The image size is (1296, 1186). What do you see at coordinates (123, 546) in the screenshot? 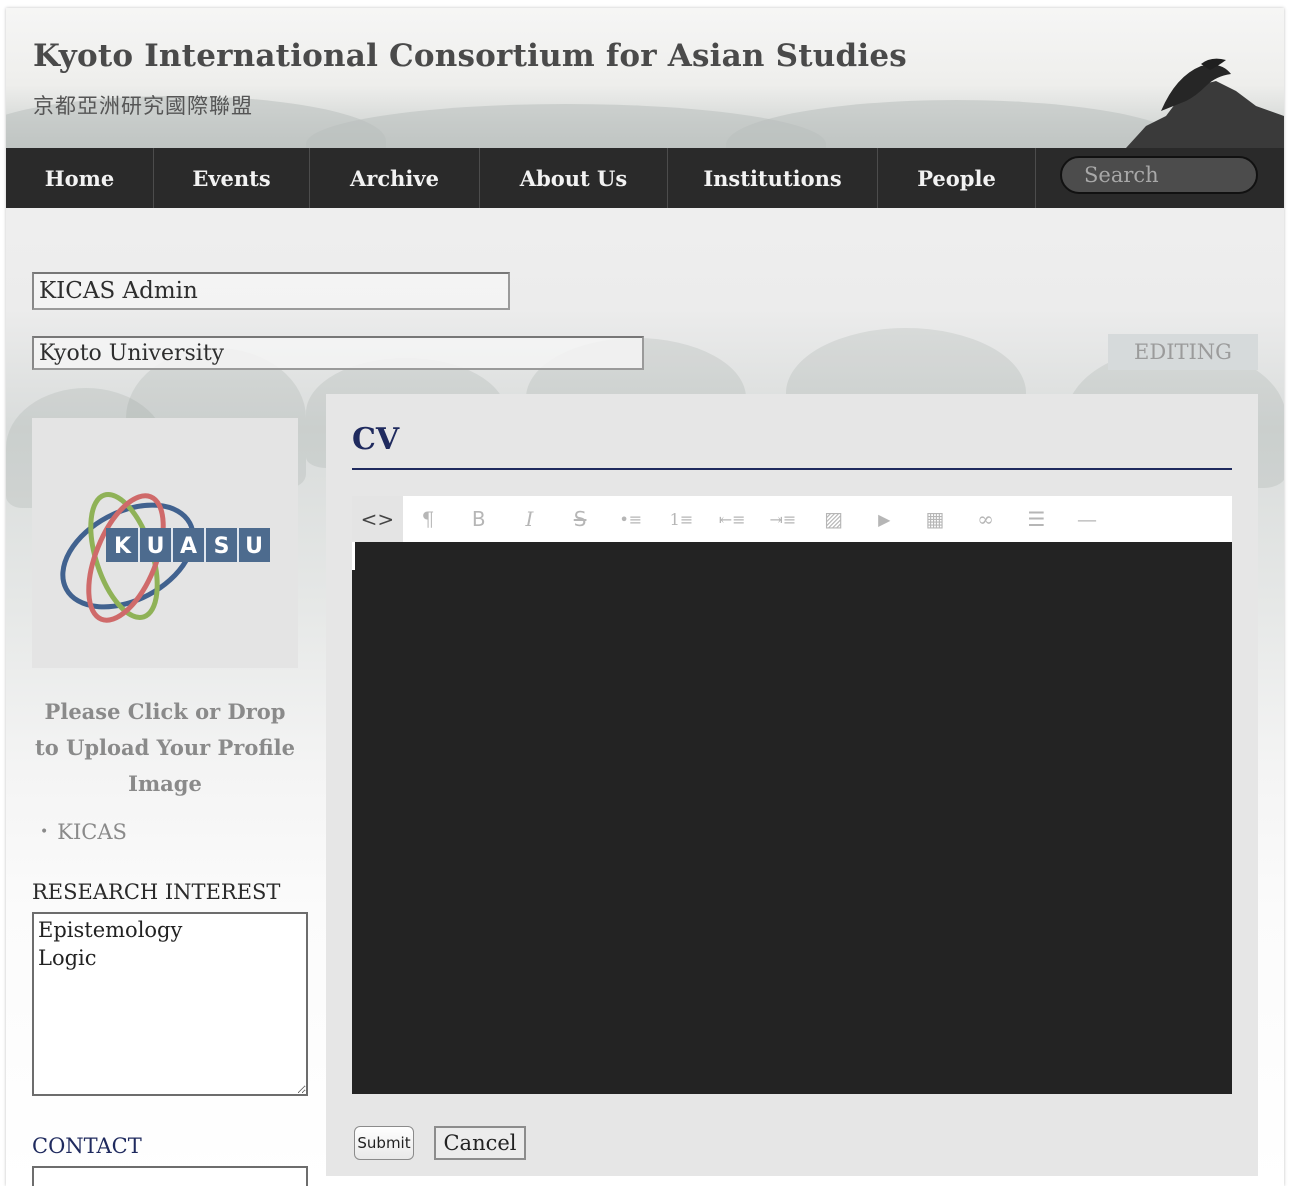
I see `logo-letter: K` at bounding box center [123, 546].